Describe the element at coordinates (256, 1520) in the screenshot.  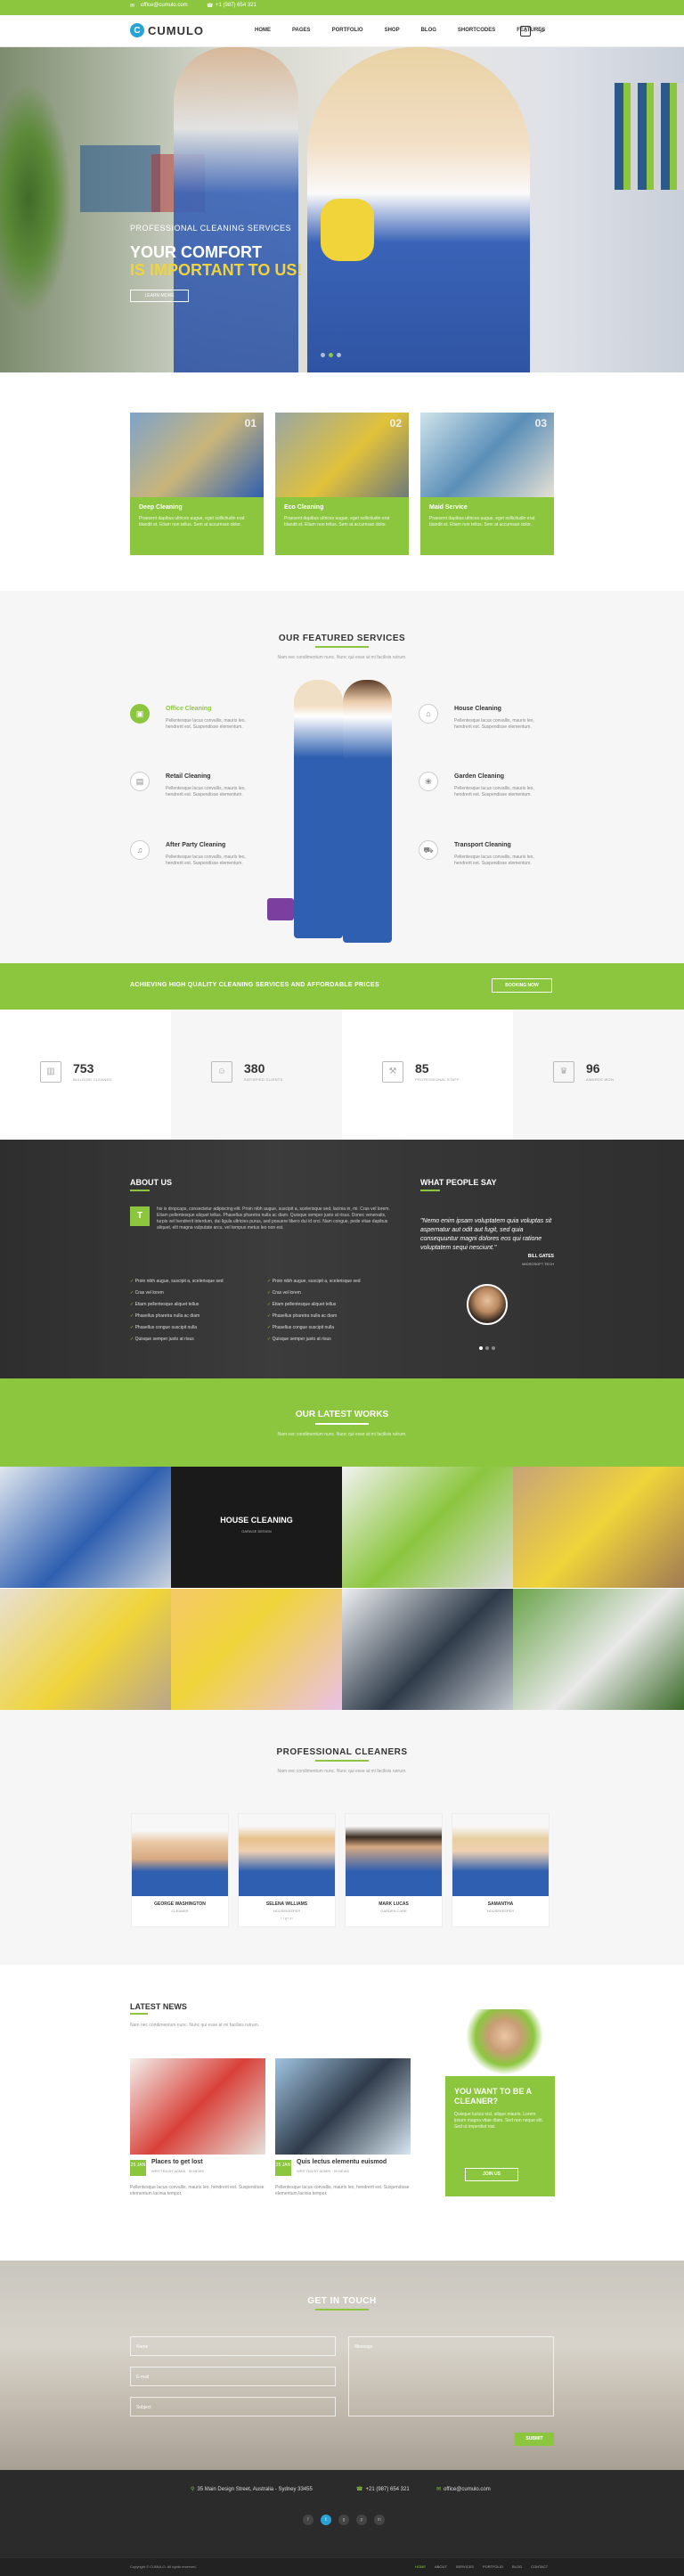
I see `portfolio-title: HOUSE CLEANING` at that location.